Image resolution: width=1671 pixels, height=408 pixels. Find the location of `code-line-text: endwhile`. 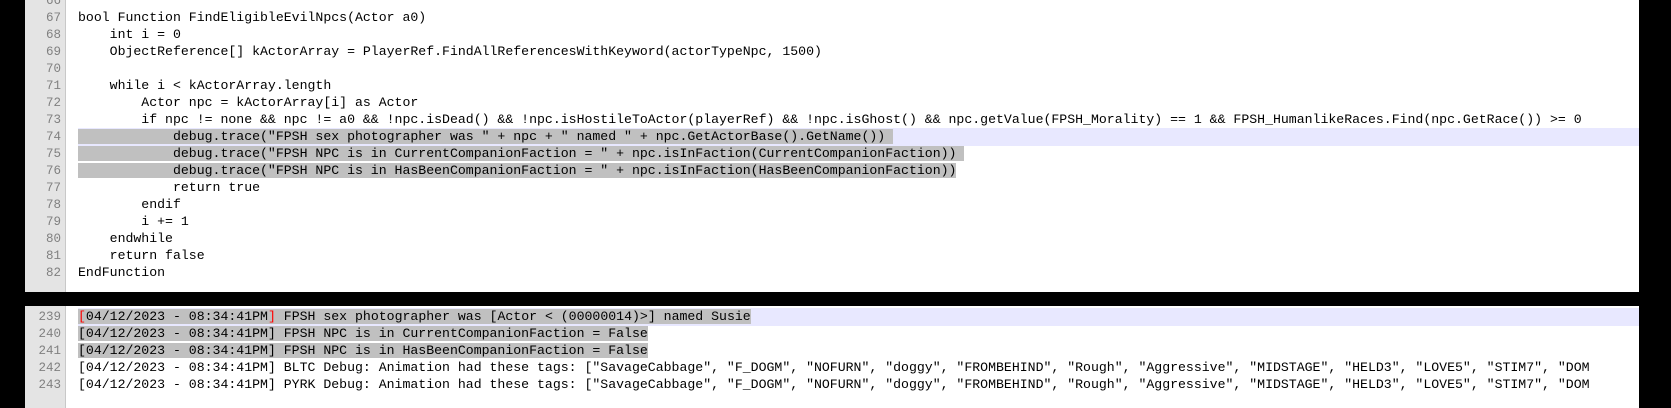

code-line-text: endwhile is located at coordinates (858, 239).